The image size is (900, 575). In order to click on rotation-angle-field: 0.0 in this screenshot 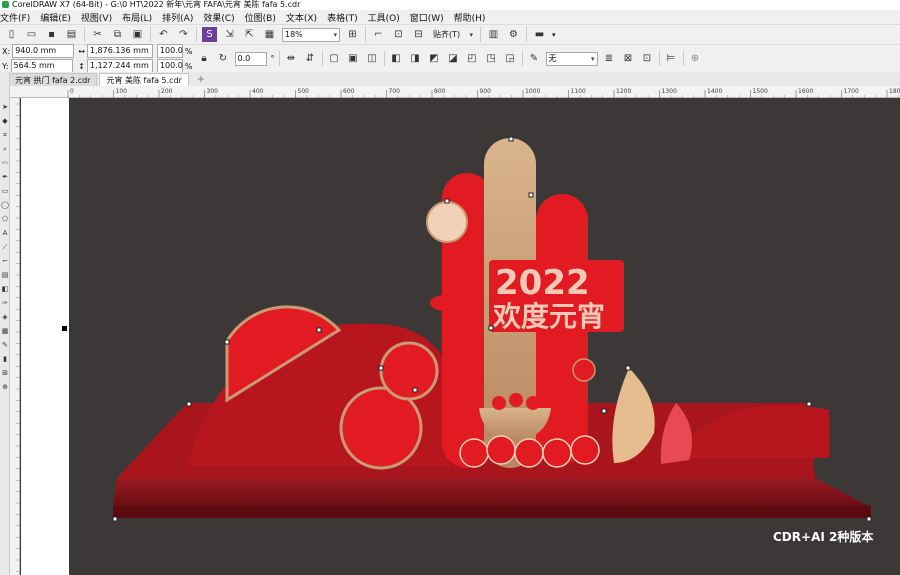, I will do `click(250, 58)`.